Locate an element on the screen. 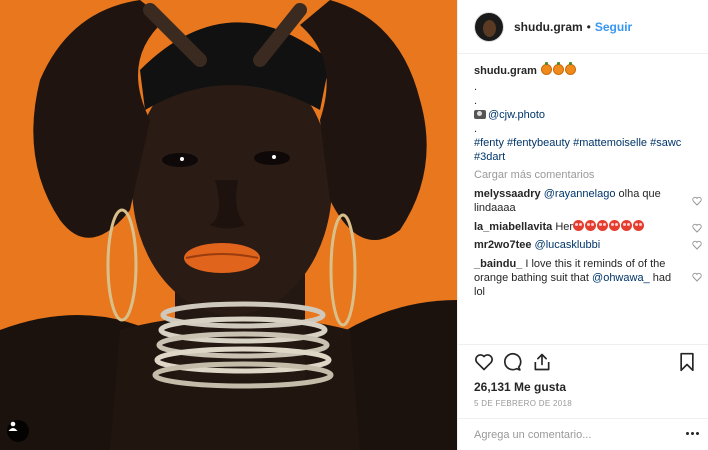 This screenshot has height=450, width=708. post-header: shudu.gram • Seguir is located at coordinates (583, 27).